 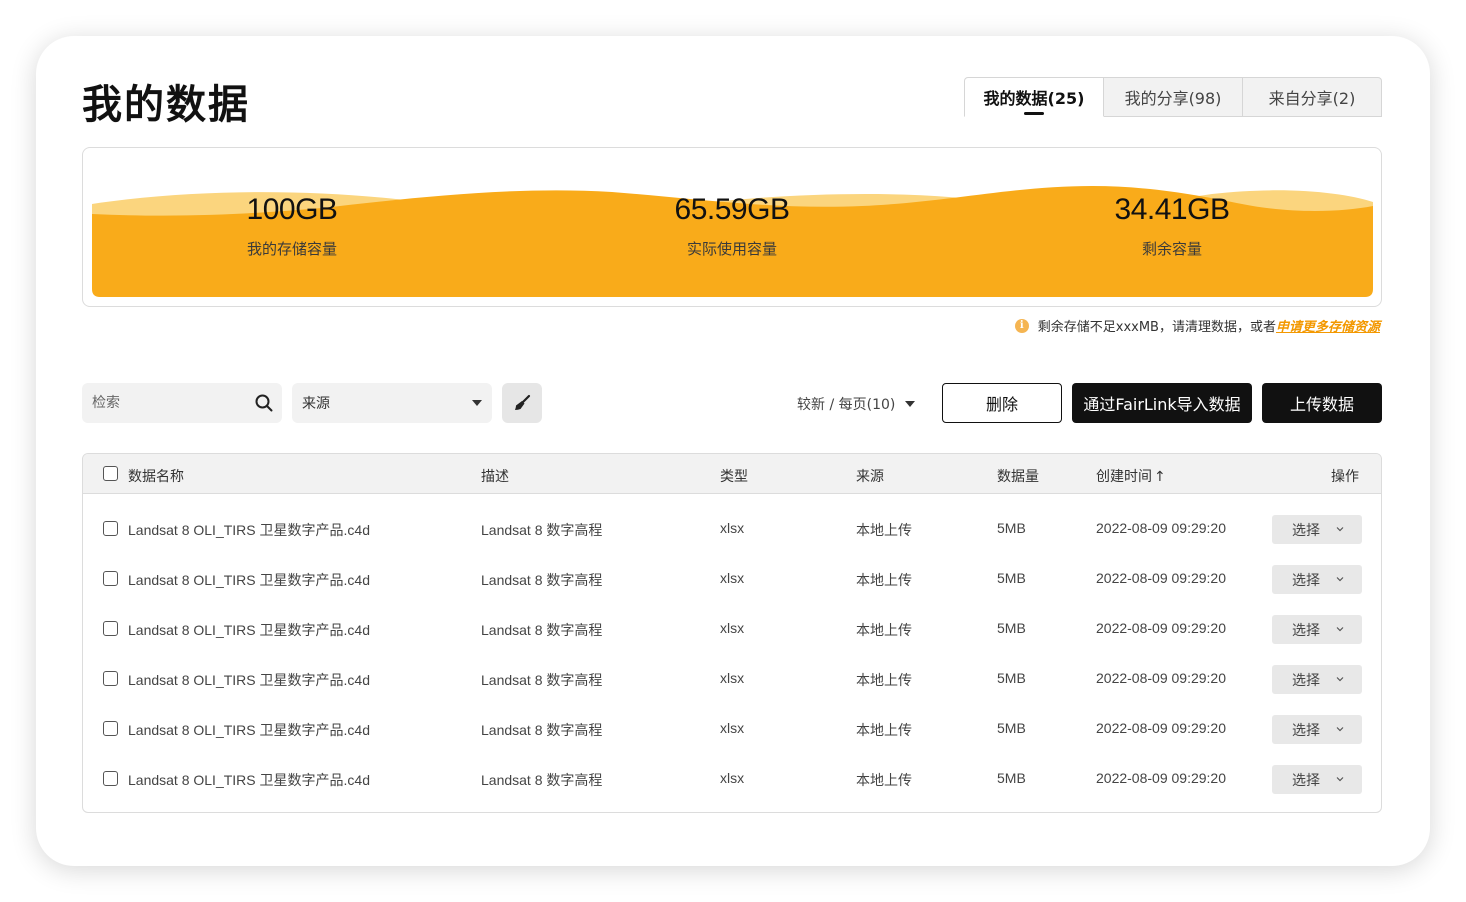 I want to click on search-icon, so click(x=264, y=403).